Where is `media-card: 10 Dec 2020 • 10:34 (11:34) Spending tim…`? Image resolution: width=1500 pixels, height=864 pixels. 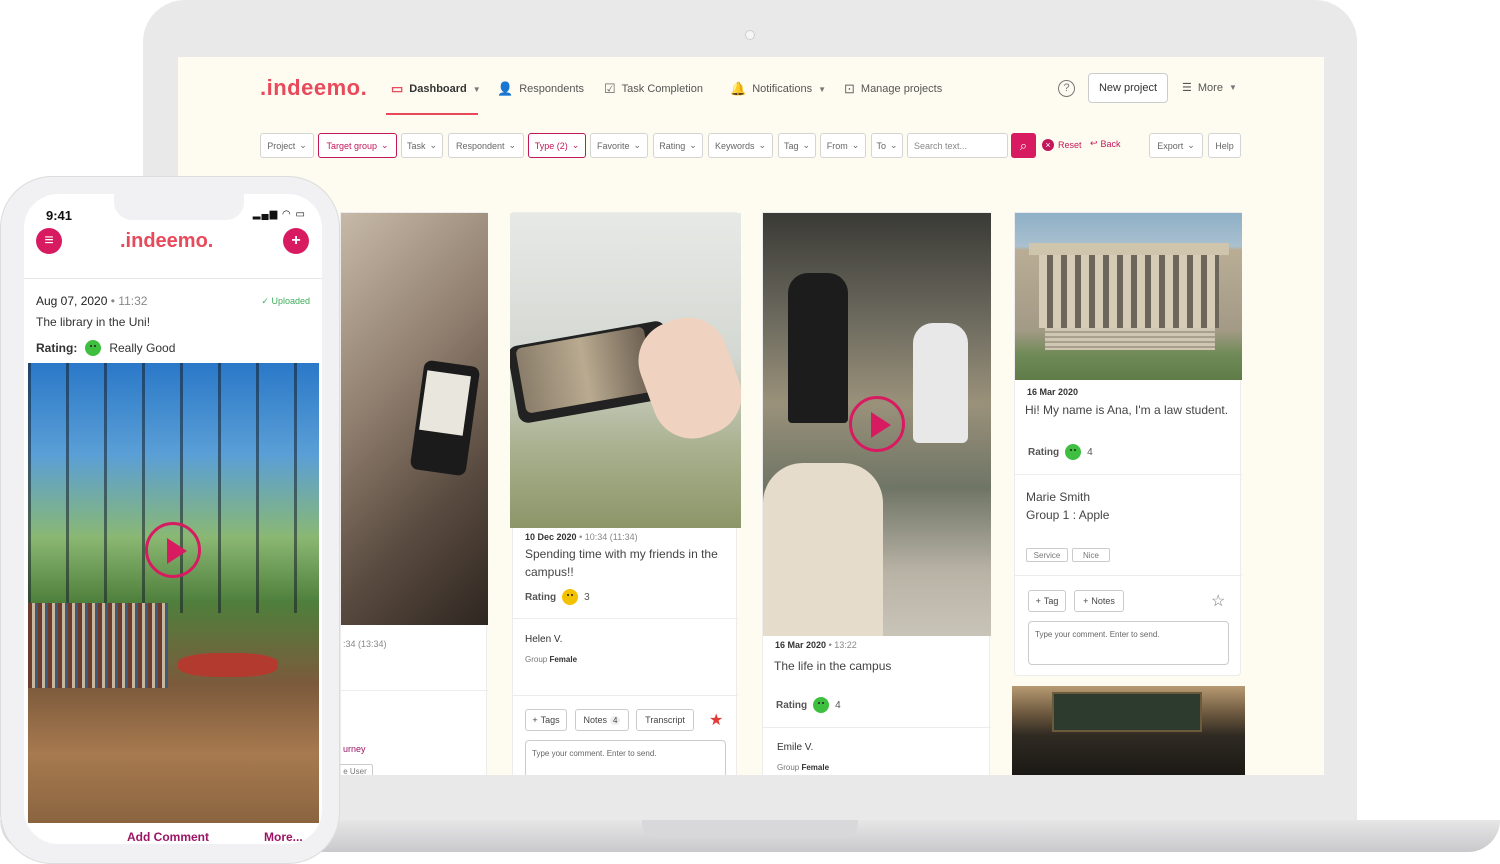 media-card: 10 Dec 2020 • 10:34 (11:34) Spending tim… is located at coordinates (625, 493).